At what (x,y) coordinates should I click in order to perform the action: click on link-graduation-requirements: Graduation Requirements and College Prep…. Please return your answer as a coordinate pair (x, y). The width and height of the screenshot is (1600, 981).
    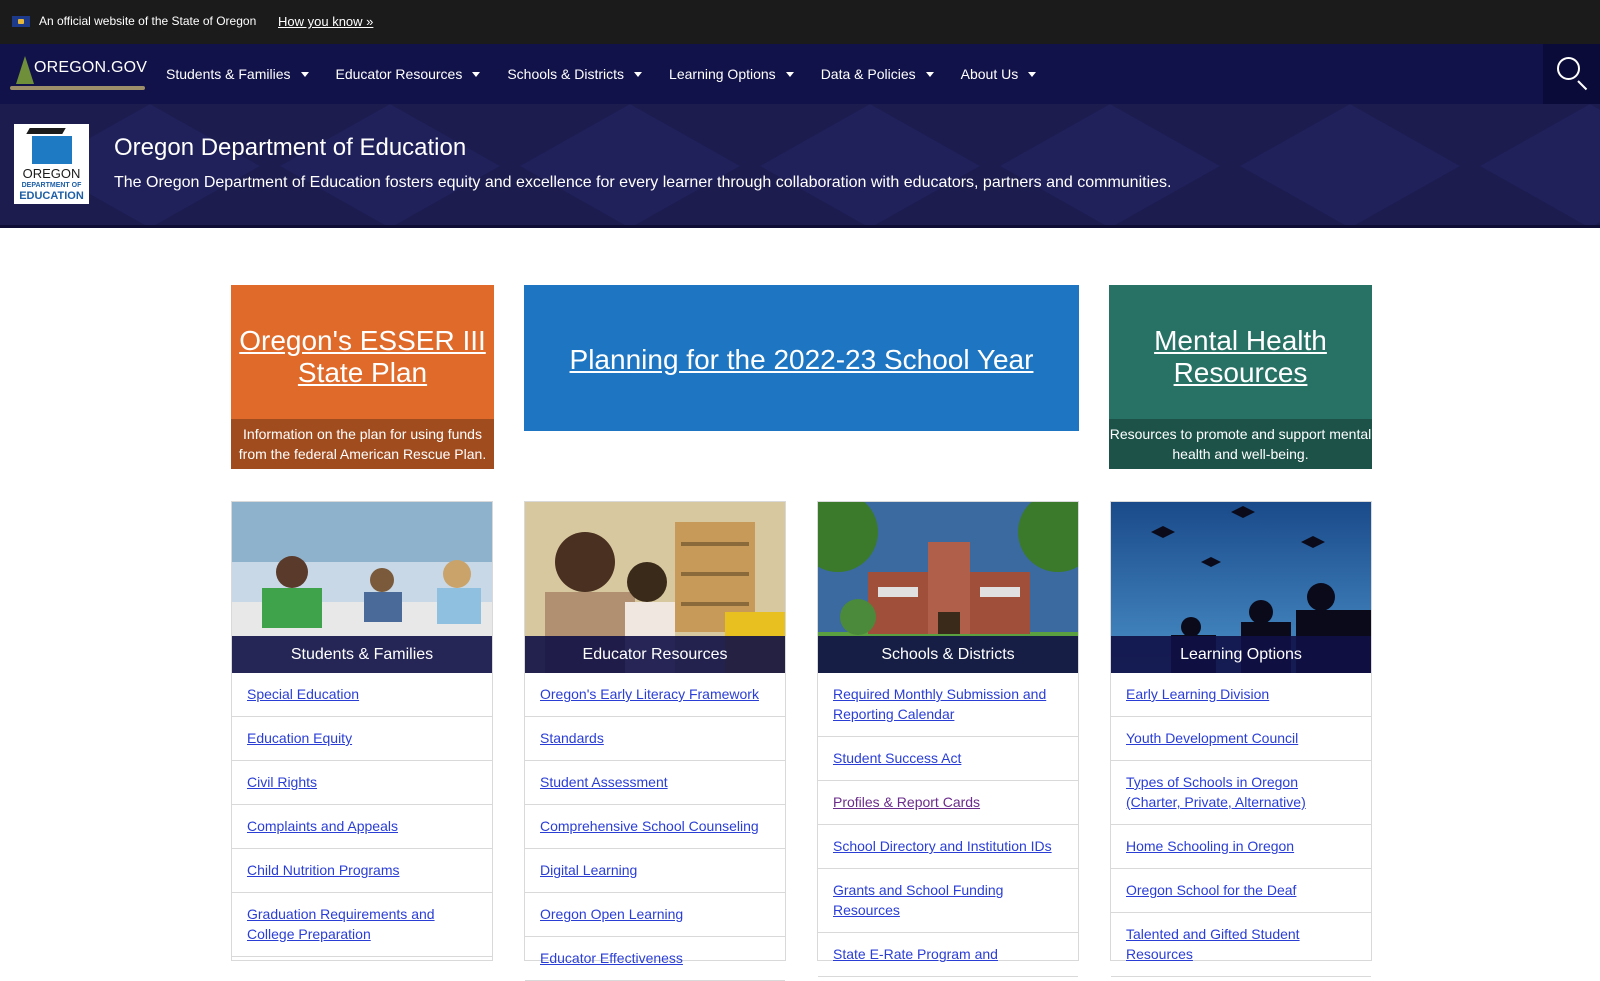
    Looking at the image, I should click on (341, 924).